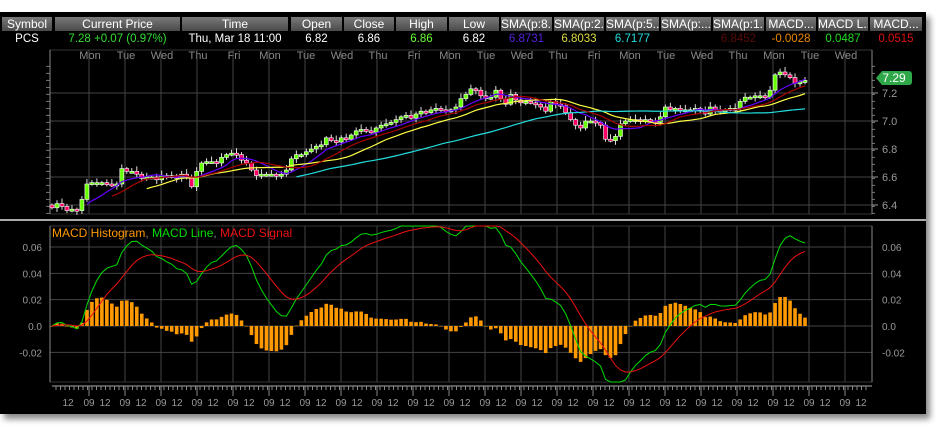  I want to click on price-tick-label: 6.6, so click(889, 178).